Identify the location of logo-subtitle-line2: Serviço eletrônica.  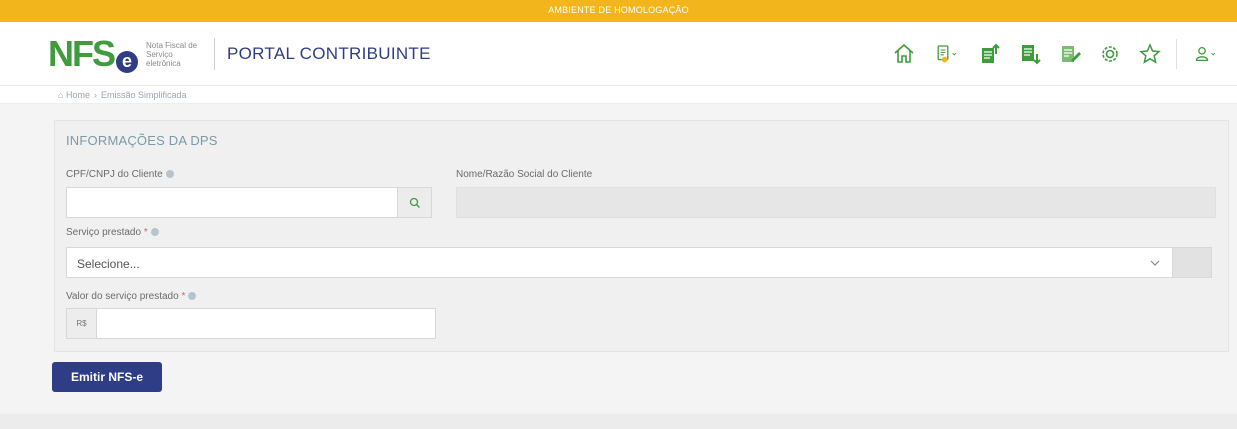
(163, 58).